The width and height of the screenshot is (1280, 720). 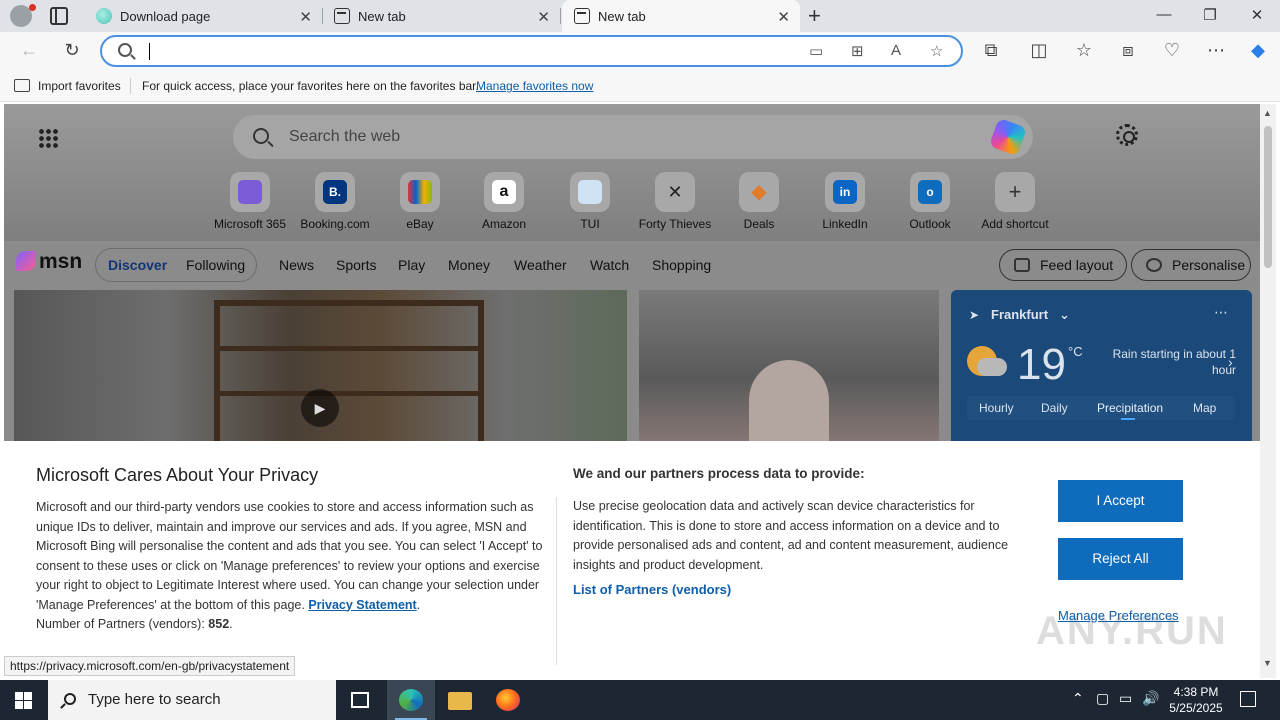 I want to click on taskbar-edge, so click(x=411, y=700).